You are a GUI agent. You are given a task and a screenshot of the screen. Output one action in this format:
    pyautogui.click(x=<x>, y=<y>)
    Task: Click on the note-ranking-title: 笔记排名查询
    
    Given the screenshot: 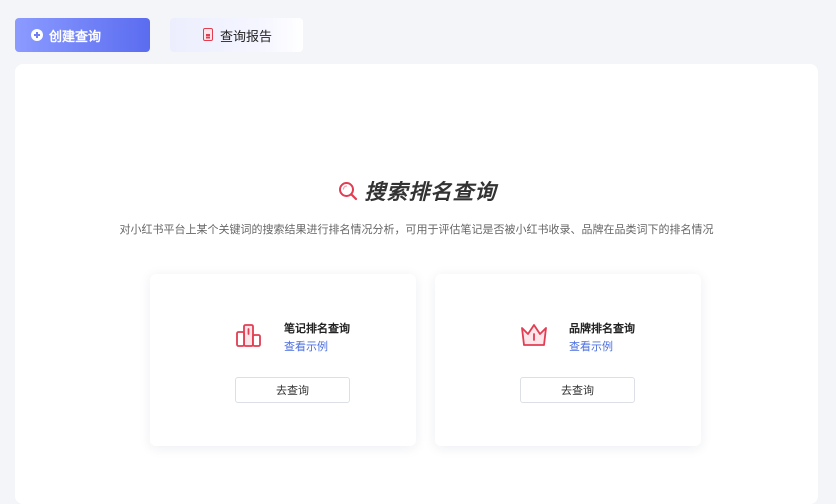 What is the action you would take?
    pyautogui.click(x=317, y=328)
    